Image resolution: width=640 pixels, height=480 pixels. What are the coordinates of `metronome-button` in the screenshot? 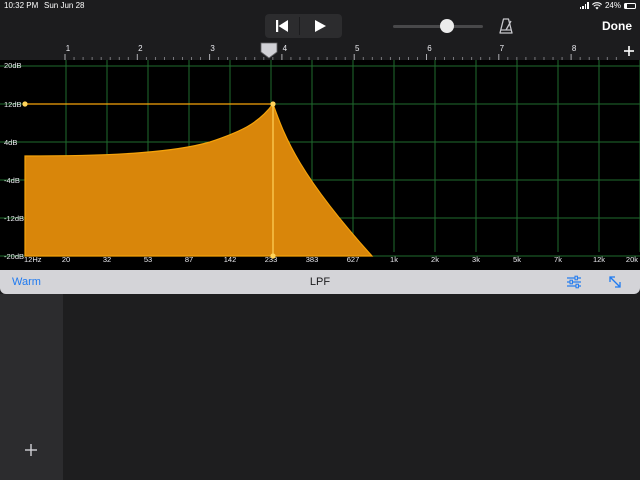 It's located at (506, 26).